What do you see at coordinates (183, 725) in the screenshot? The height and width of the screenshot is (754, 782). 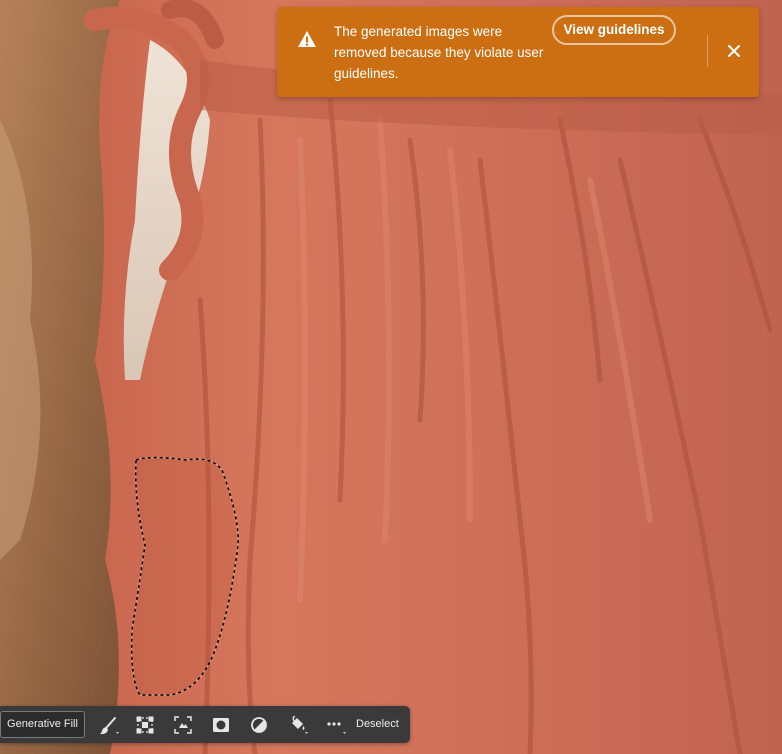 I see `select-subject-icon` at bounding box center [183, 725].